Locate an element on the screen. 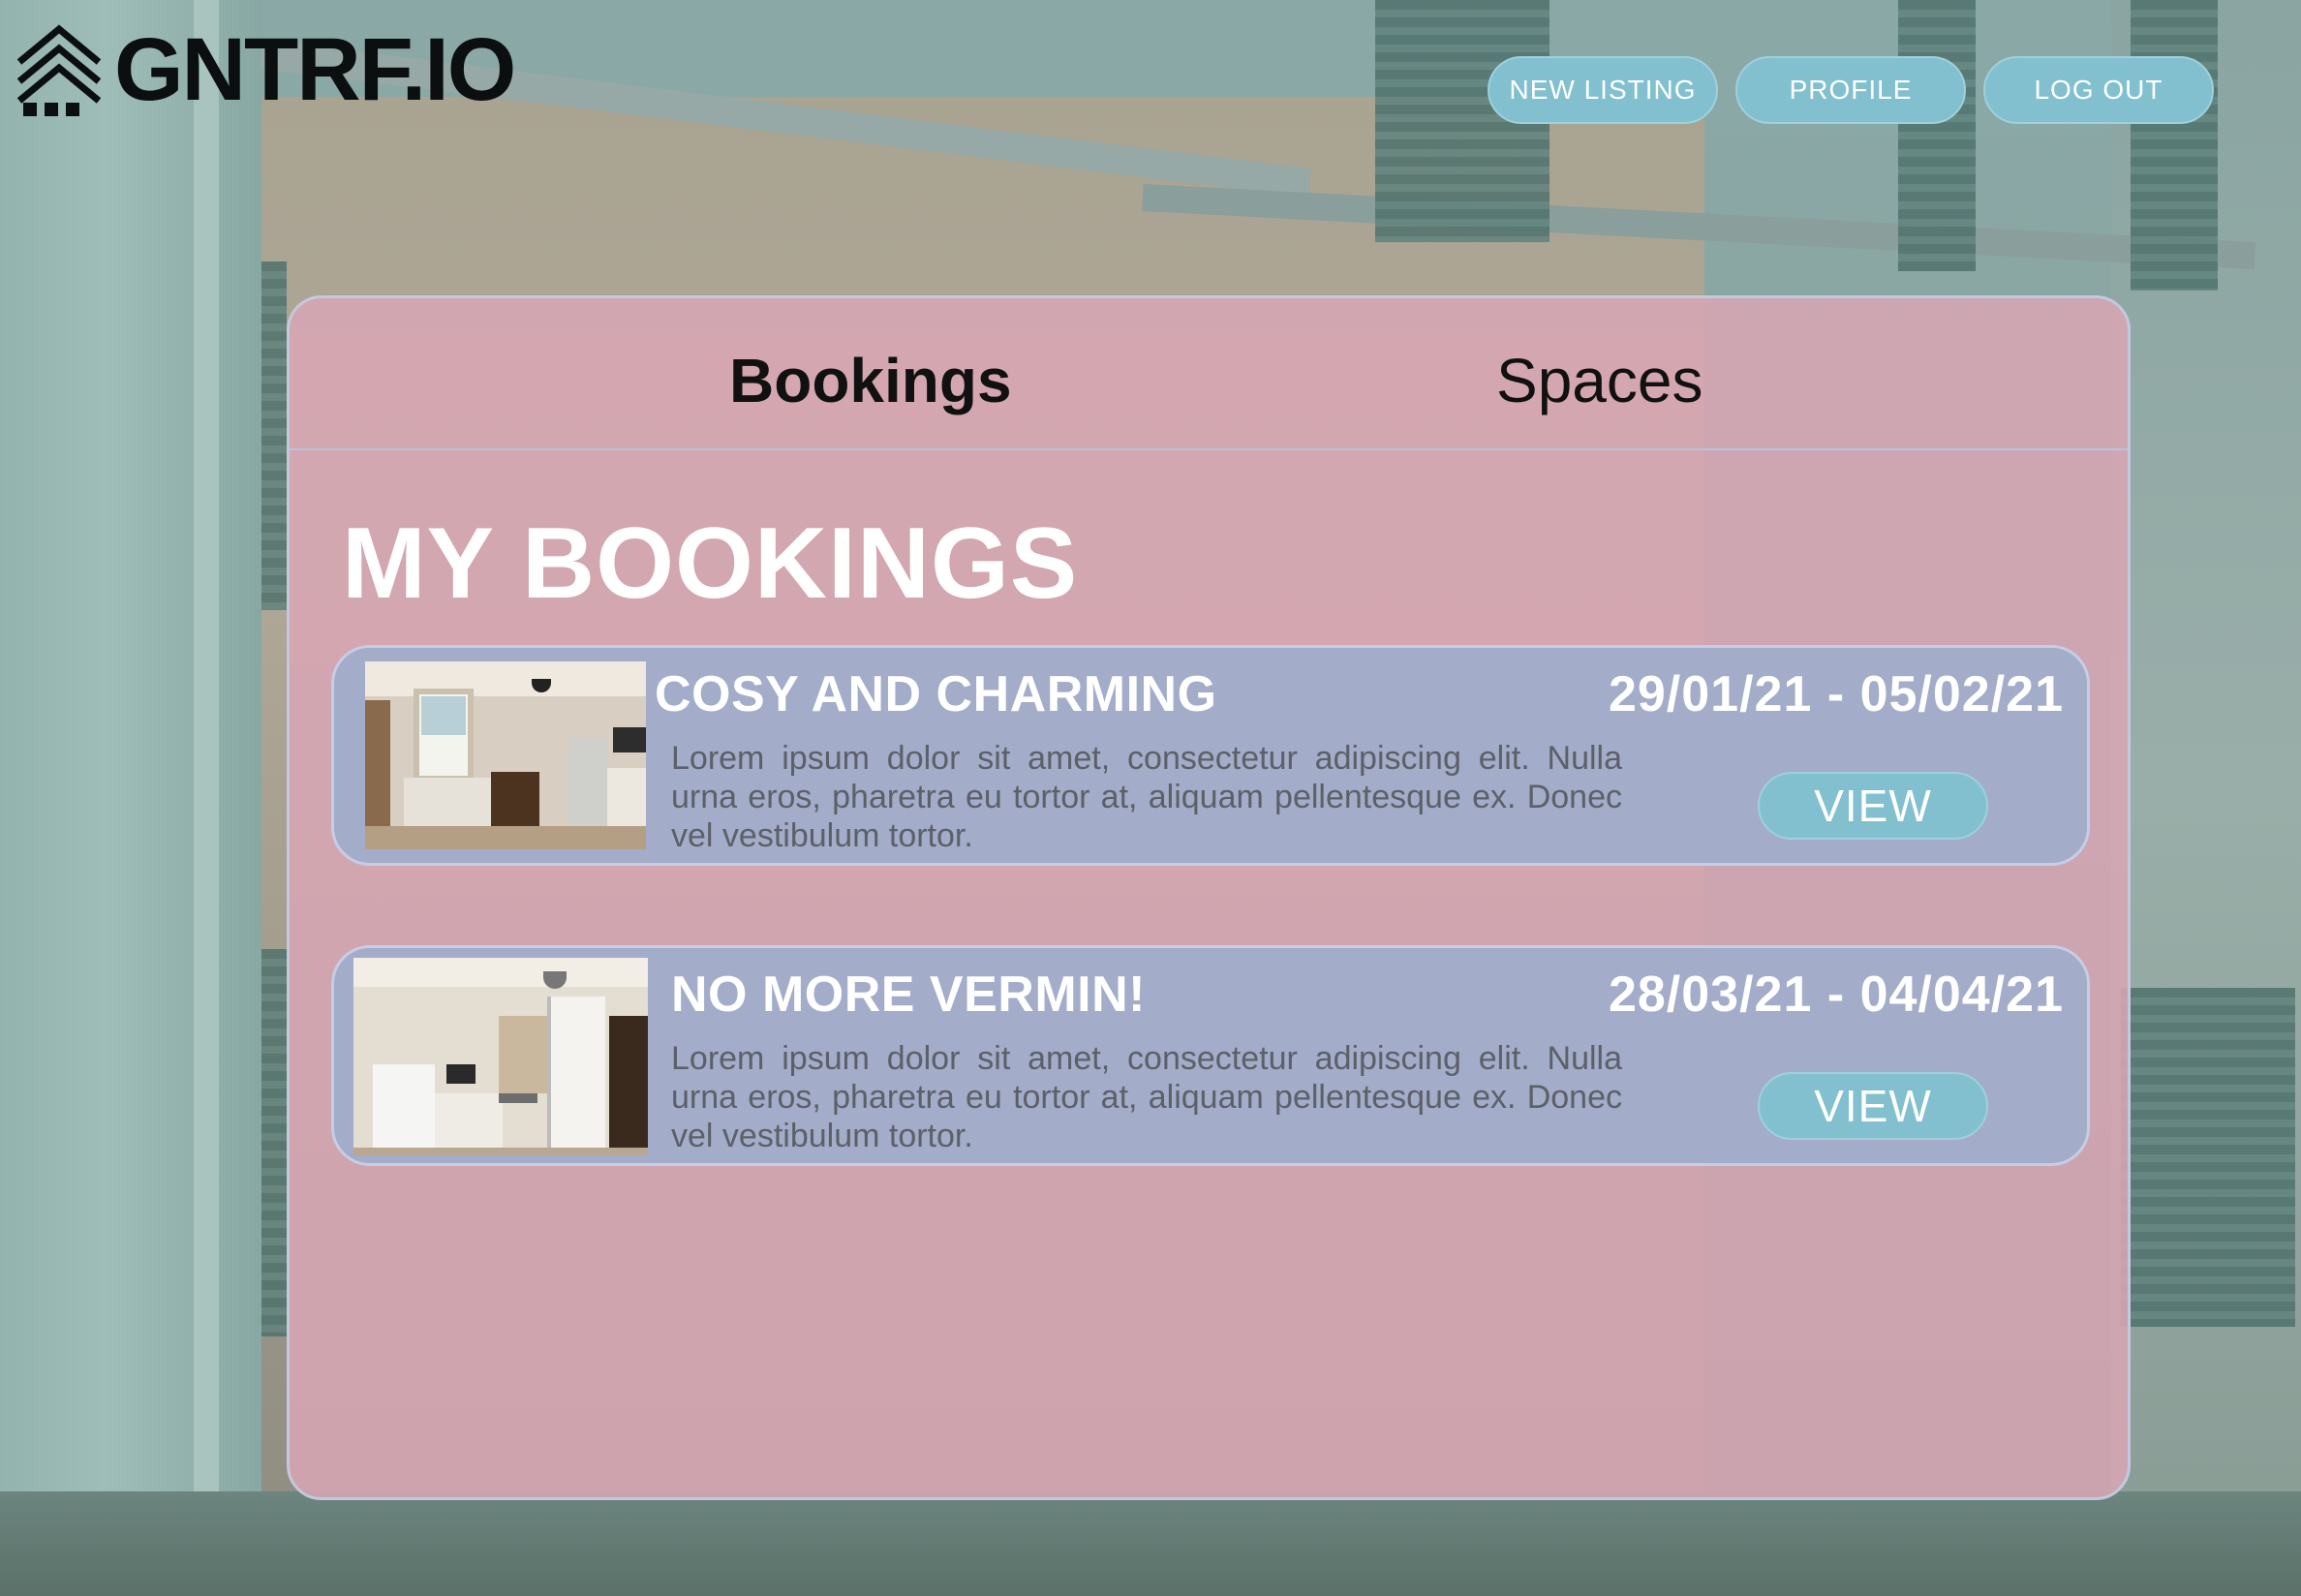  tab-bar: Bookings Spaces is located at coordinates (1209, 374).